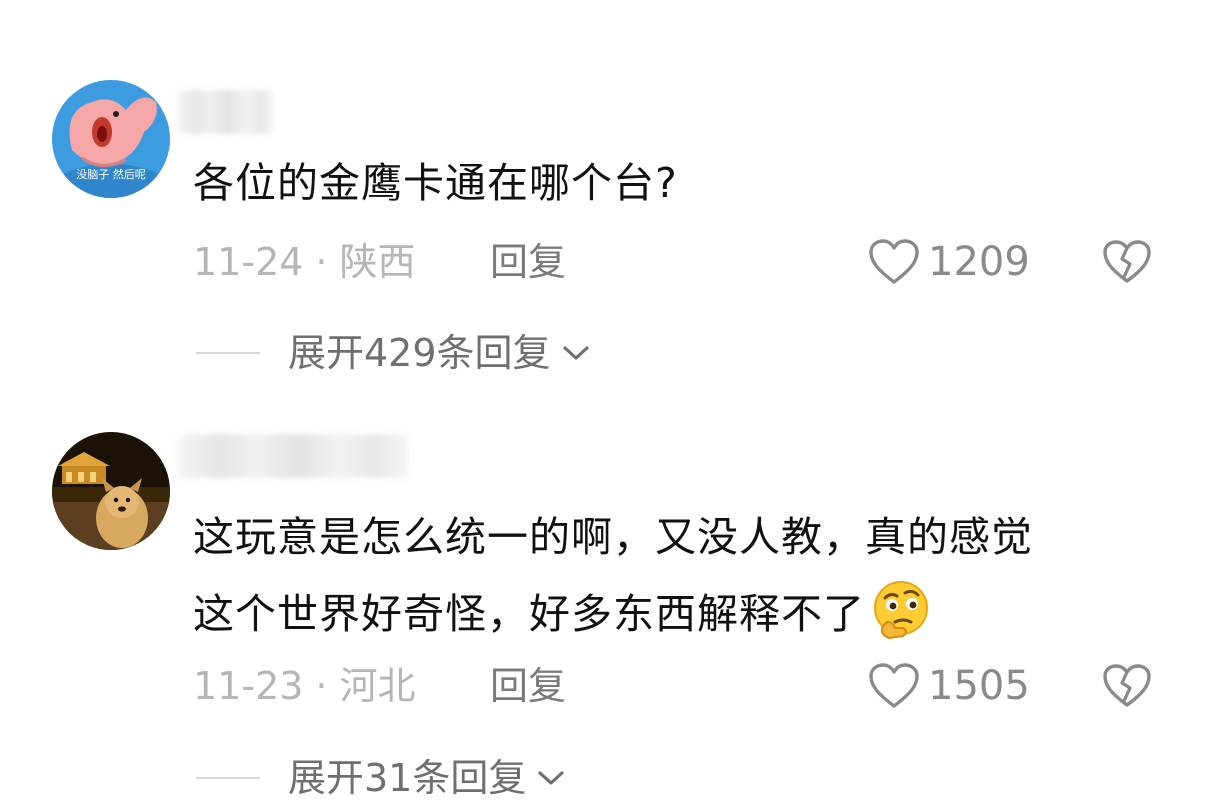 The image size is (1216, 810). I want to click on comment-location: 陕西, so click(377, 262).